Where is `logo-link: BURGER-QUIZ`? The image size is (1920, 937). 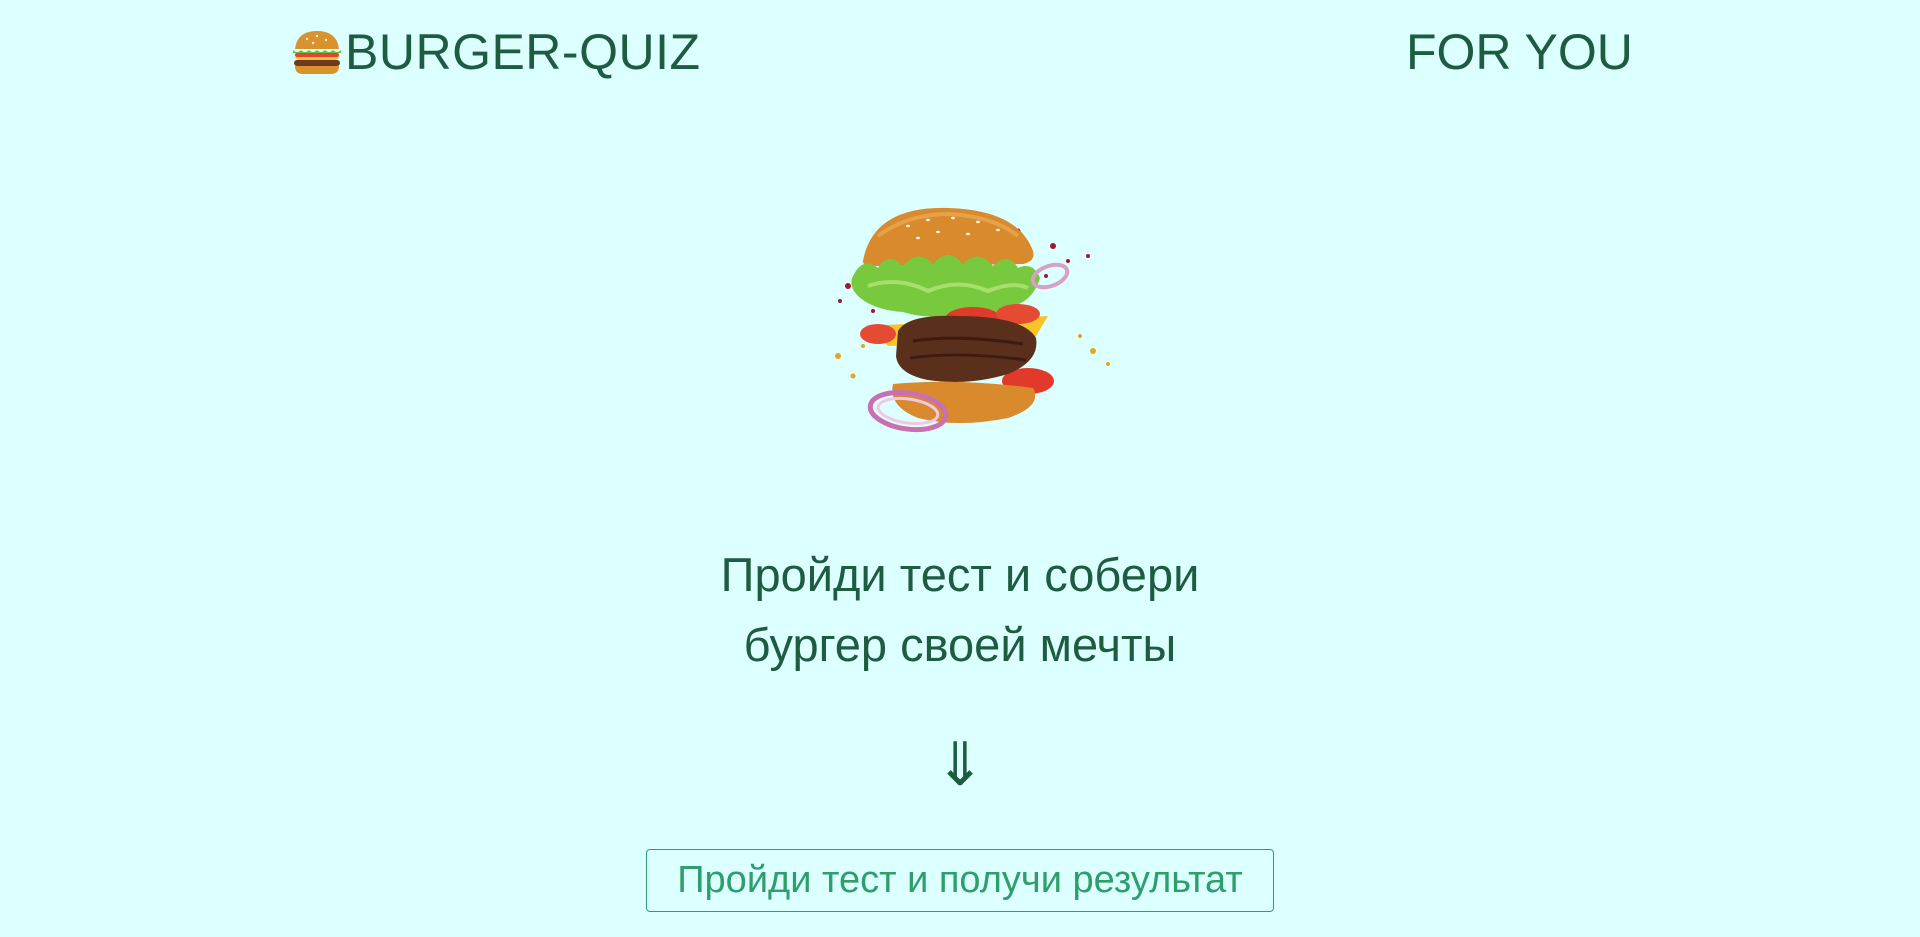 logo-link: BURGER-QUIZ is located at coordinates (495, 52).